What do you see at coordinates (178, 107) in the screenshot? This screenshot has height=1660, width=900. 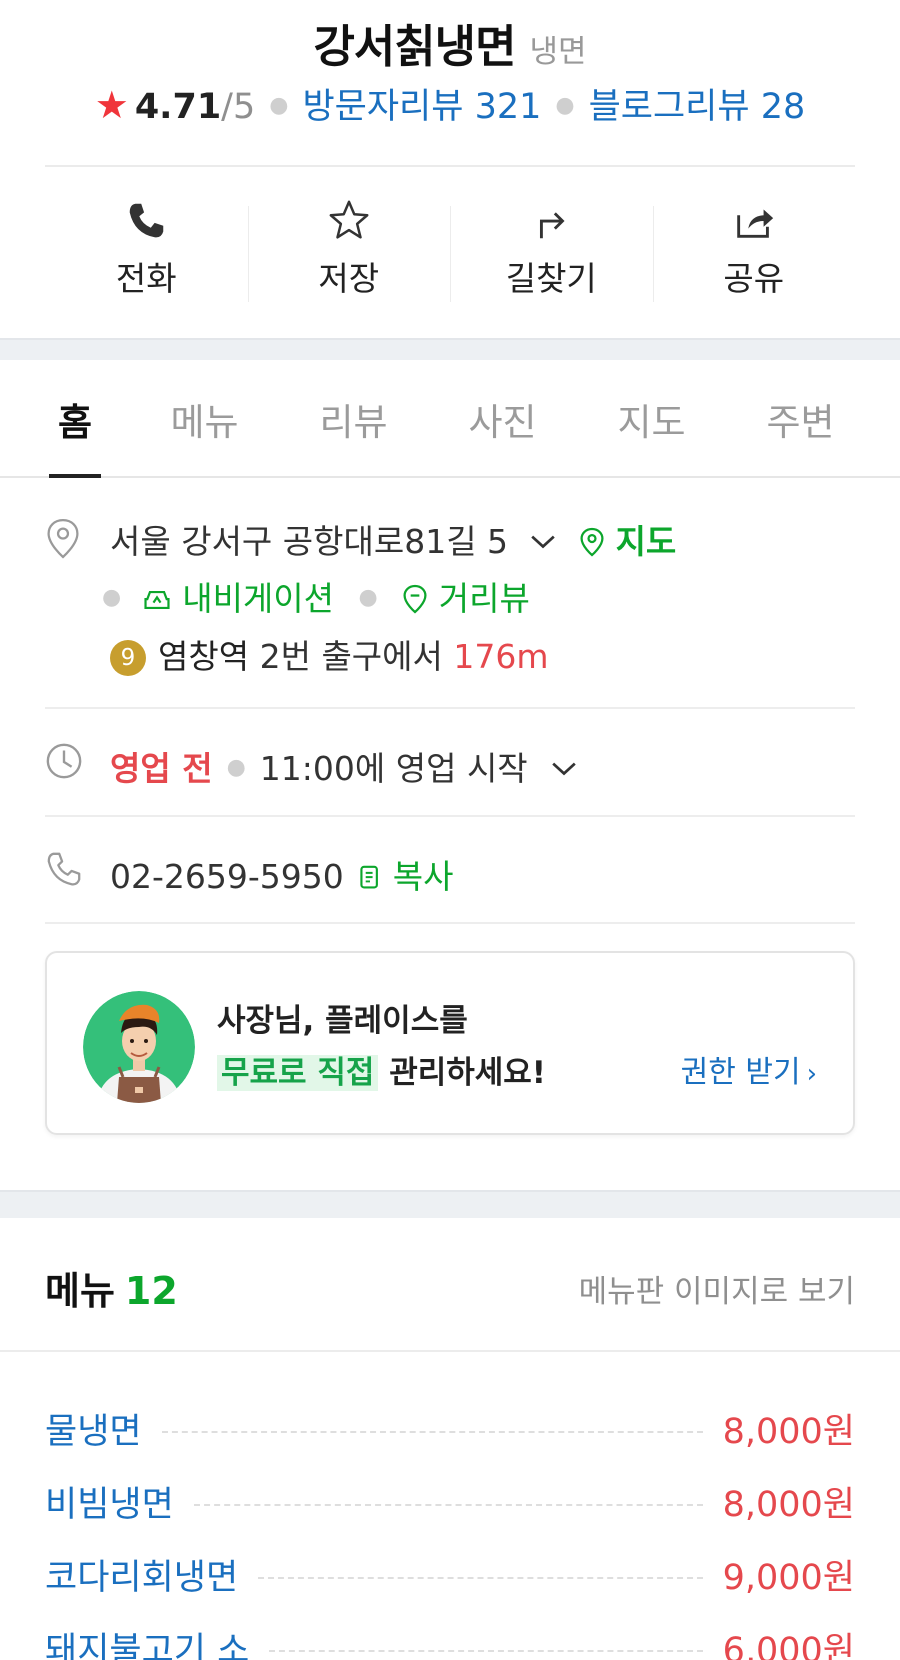 I see `rating-value: 4.71` at bounding box center [178, 107].